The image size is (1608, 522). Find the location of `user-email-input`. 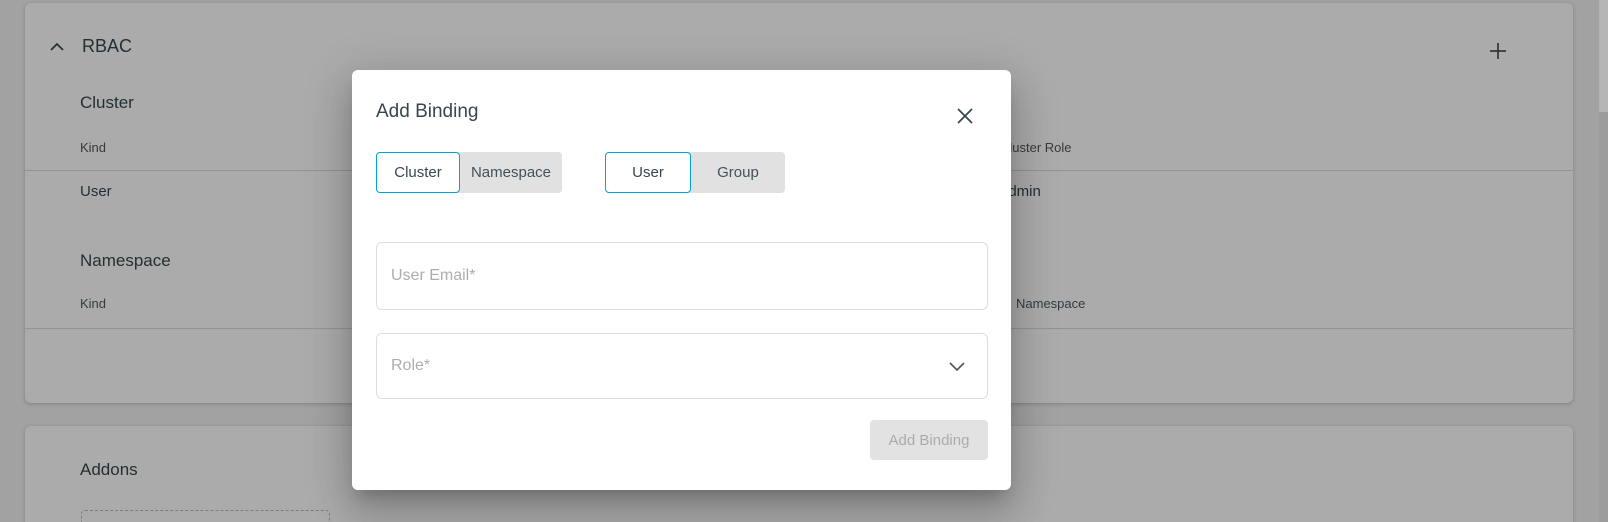

user-email-input is located at coordinates (682, 276).